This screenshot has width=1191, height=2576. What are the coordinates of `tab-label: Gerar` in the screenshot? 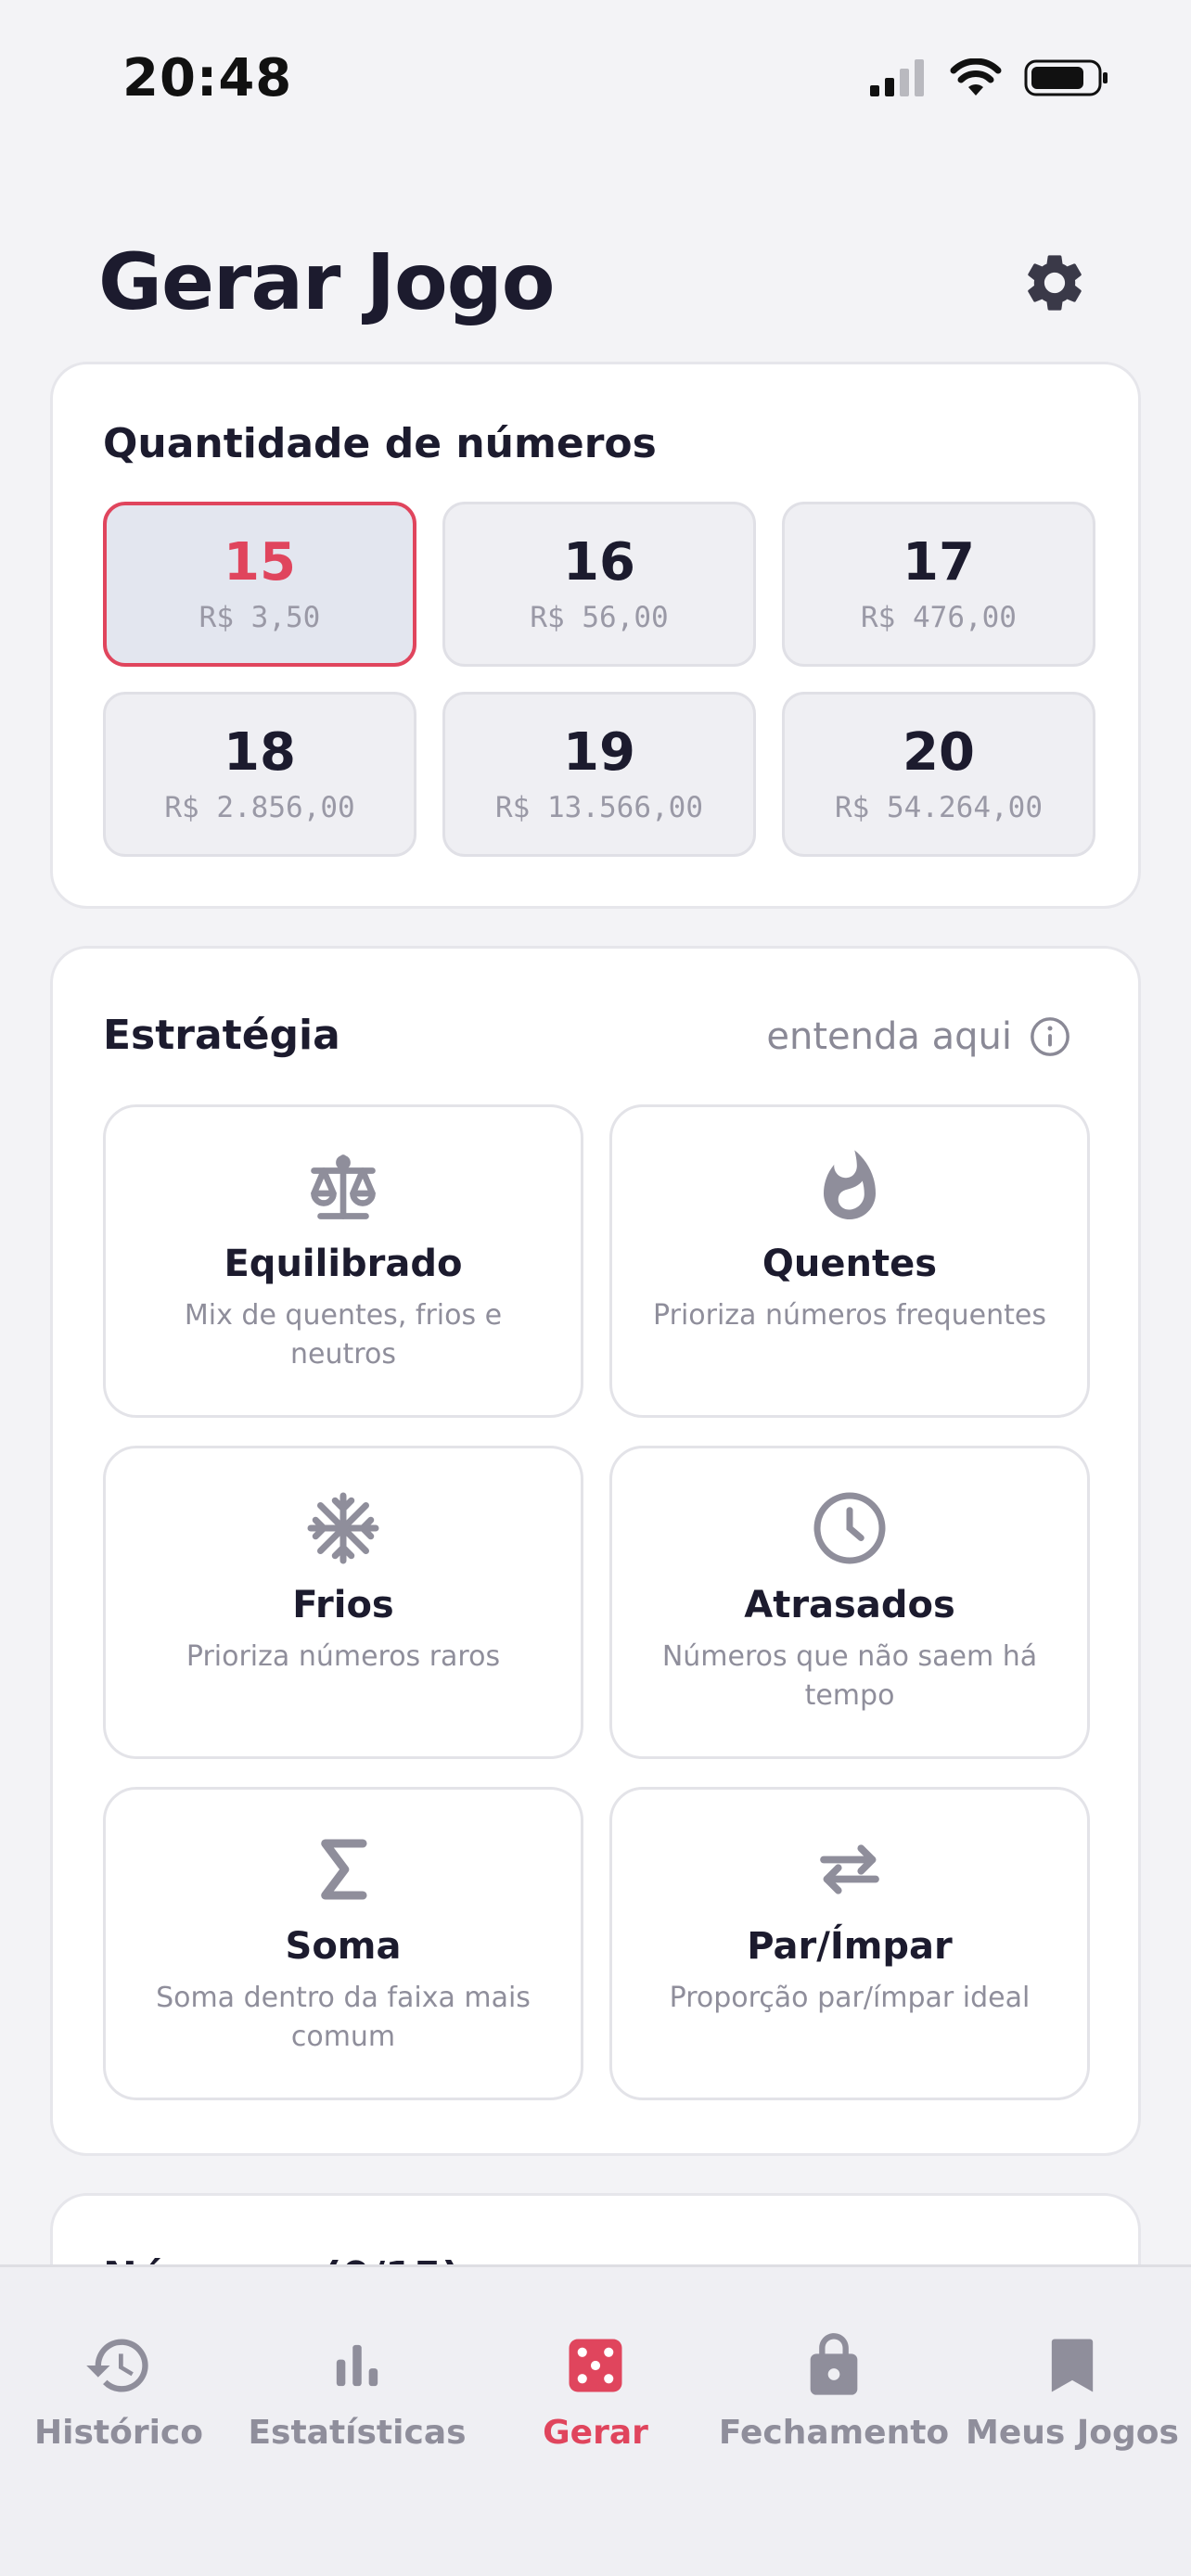 It's located at (595, 2433).